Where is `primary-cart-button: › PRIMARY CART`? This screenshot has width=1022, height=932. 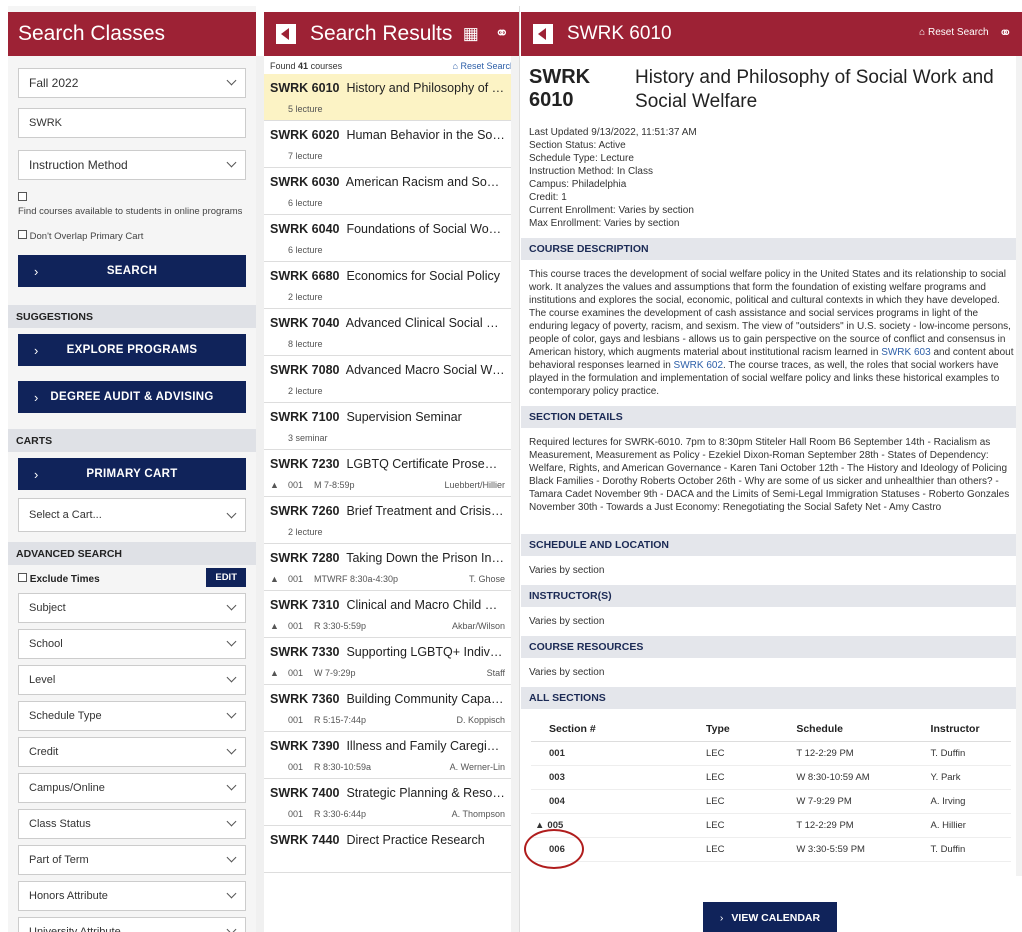
primary-cart-button: › PRIMARY CART is located at coordinates (132, 474).